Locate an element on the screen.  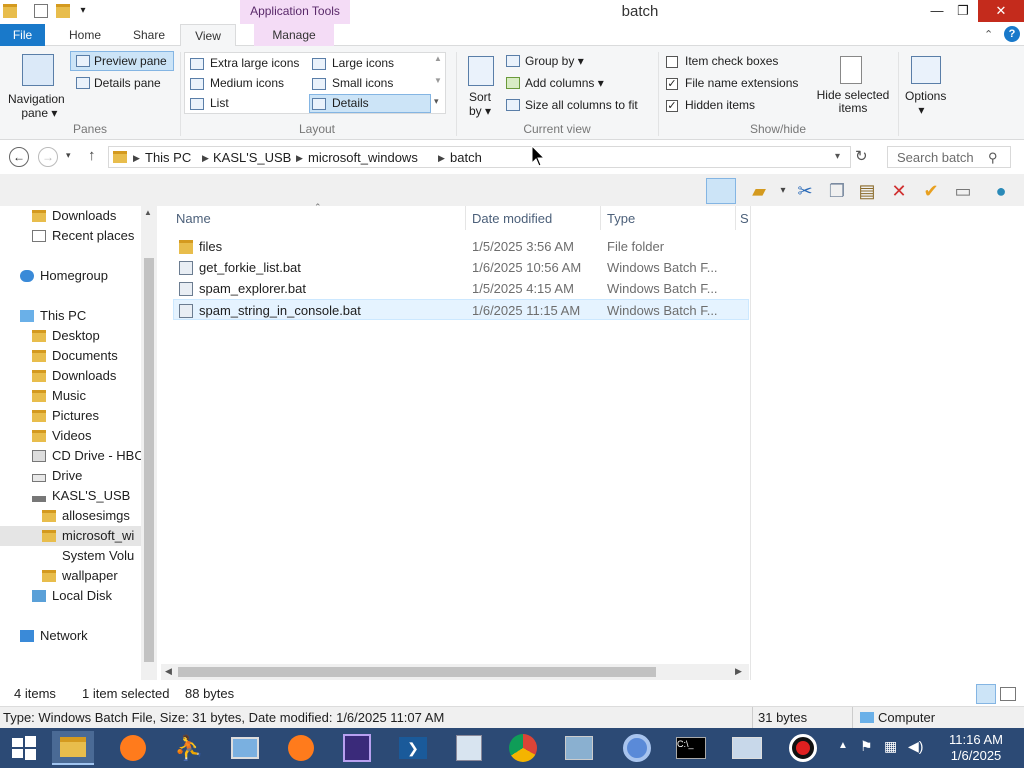
gallery-expand-icon: ▾ is located at coordinates (436, 101).